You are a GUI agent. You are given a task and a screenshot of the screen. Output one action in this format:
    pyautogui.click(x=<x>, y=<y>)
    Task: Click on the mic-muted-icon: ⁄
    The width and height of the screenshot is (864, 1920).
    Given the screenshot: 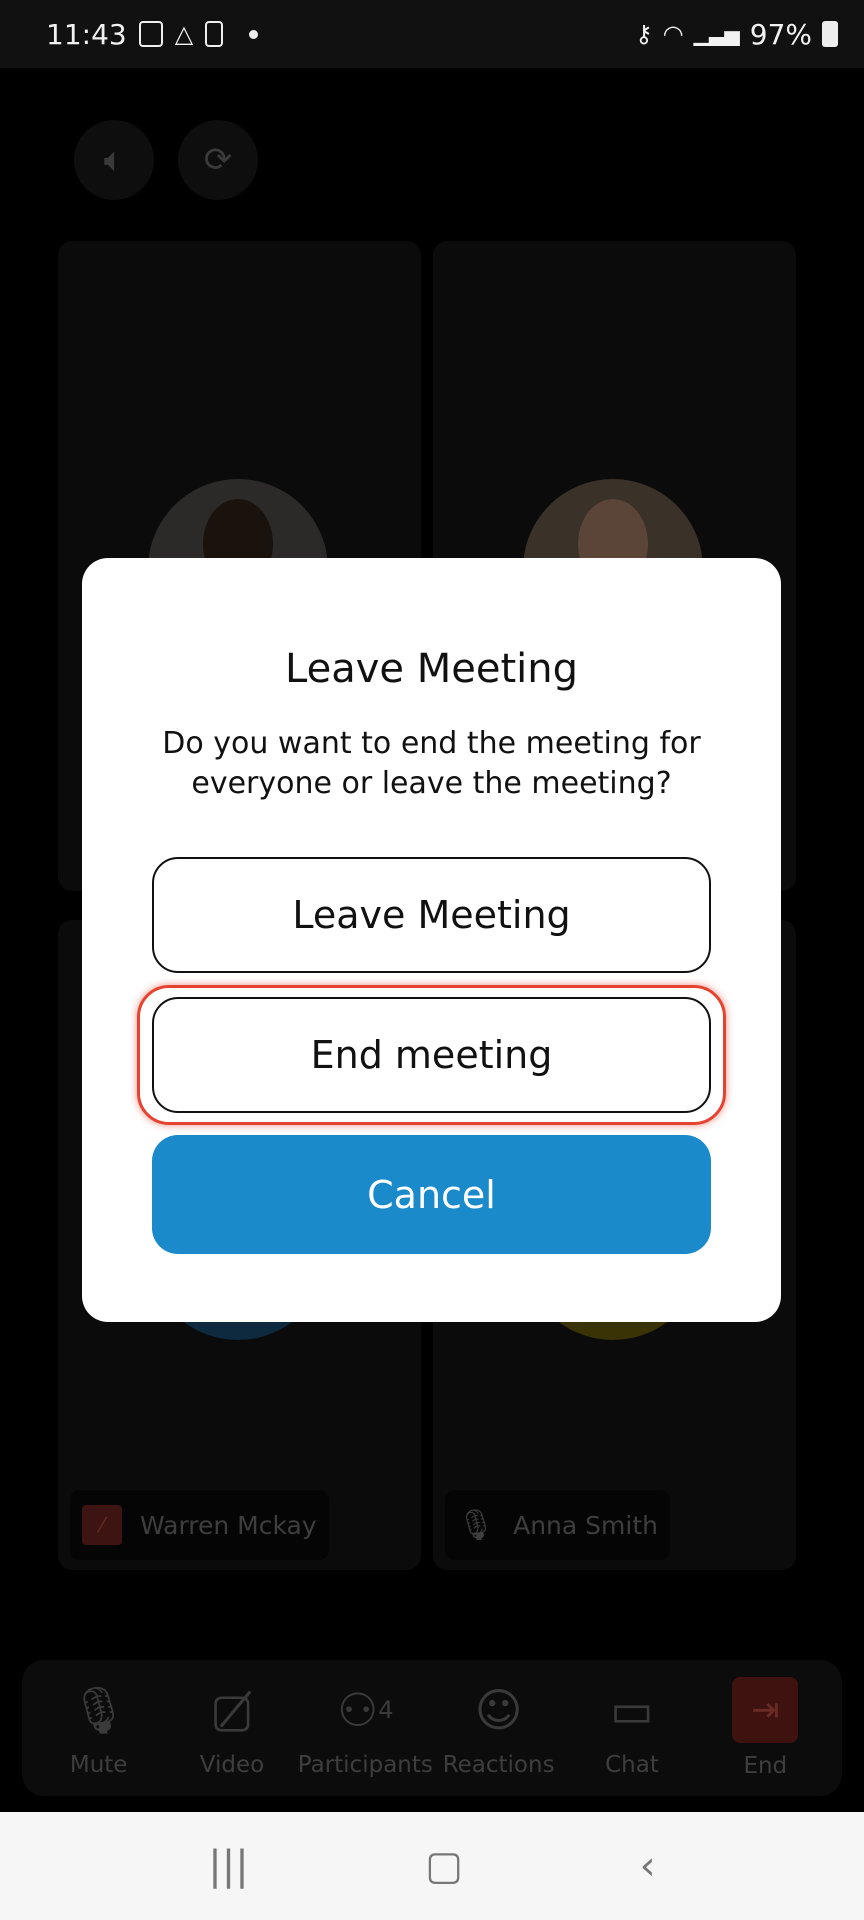 What is the action you would take?
    pyautogui.click(x=102, y=1525)
    